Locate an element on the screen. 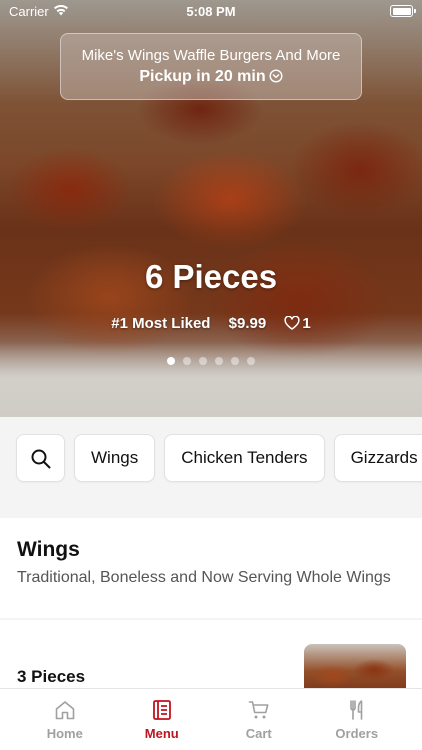 Image resolution: width=422 pixels, height=750 pixels. tab-home-label: Home is located at coordinates (64, 733).